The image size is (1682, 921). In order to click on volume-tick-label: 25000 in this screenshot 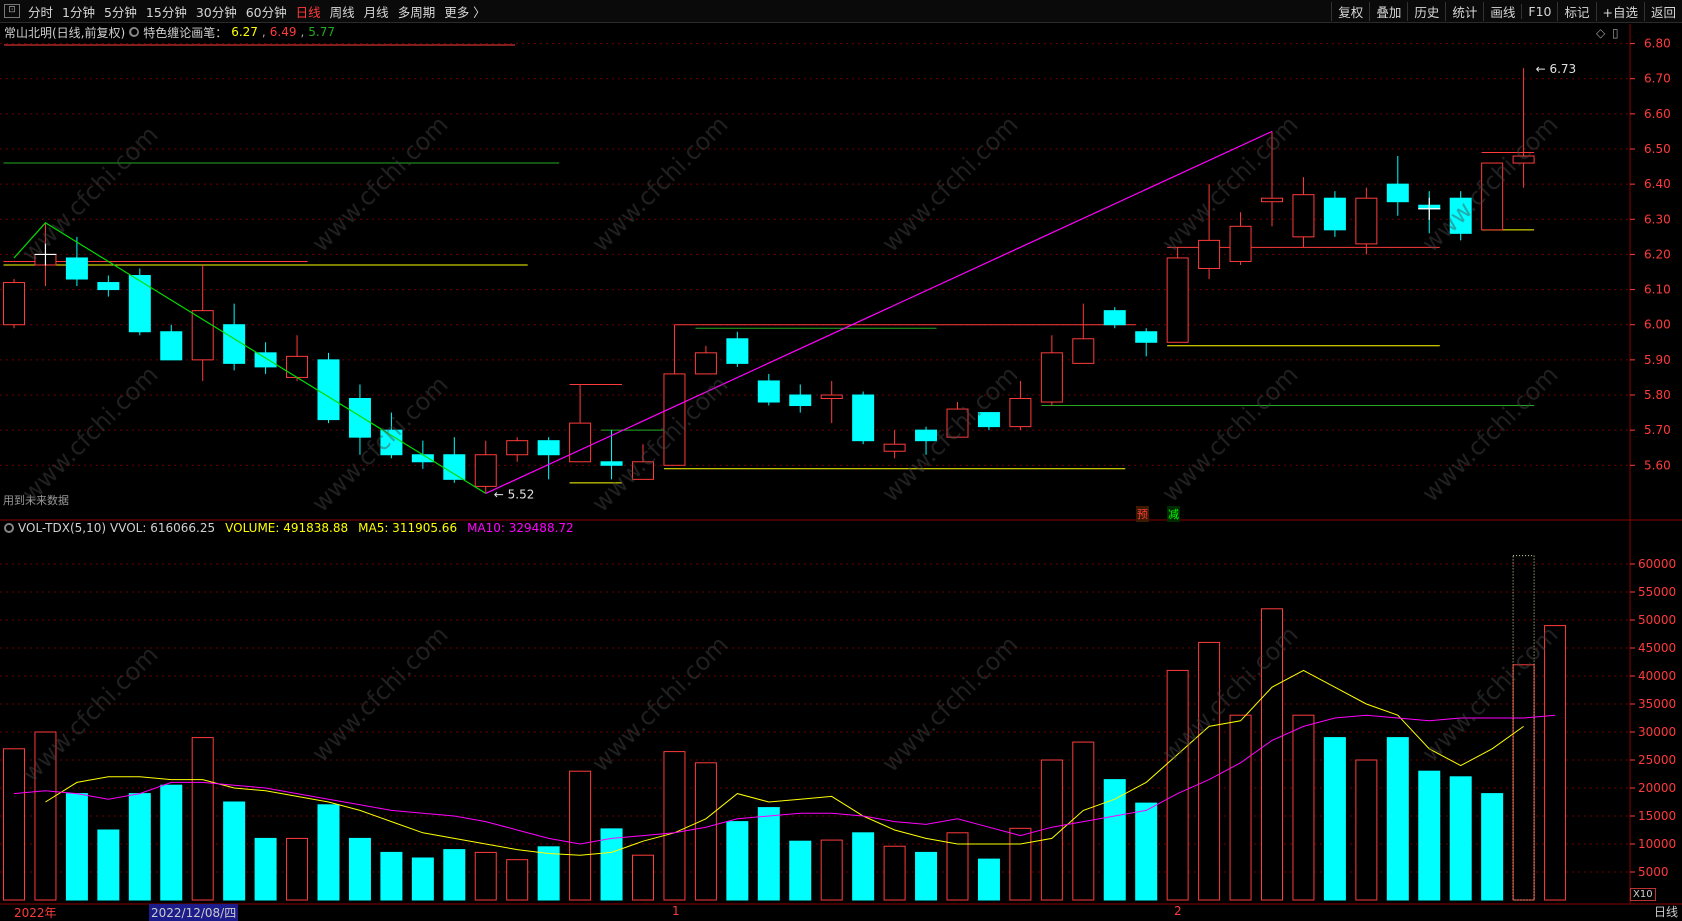, I will do `click(1657, 760)`.